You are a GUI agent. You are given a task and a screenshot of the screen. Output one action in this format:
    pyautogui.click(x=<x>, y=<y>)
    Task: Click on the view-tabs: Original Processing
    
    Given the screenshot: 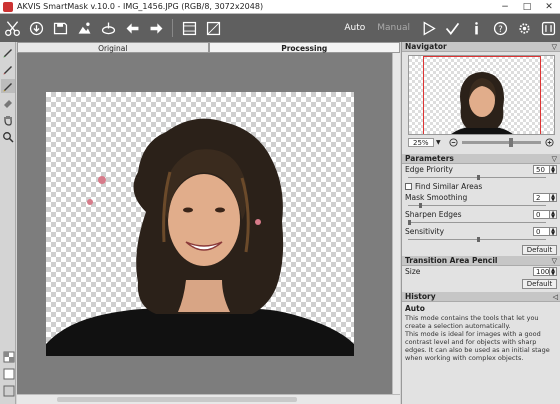 What is the action you would take?
    pyautogui.click(x=208, y=47)
    